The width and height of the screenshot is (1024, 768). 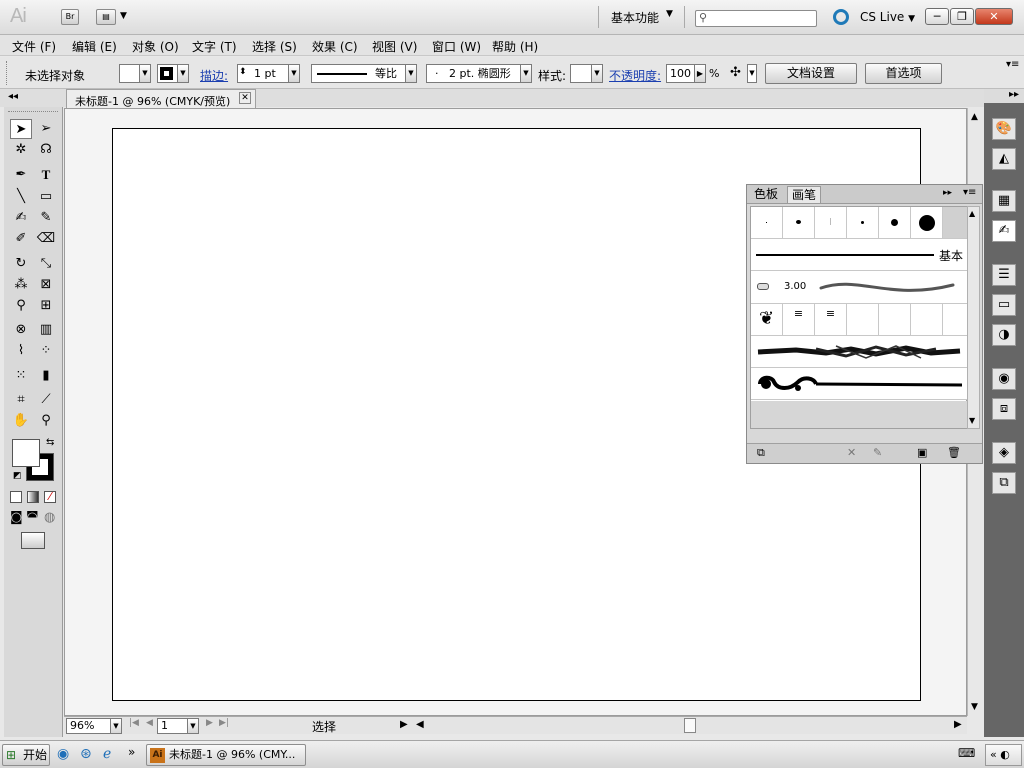 I want to click on menu-file: 文件 (F), so click(x=34, y=46).